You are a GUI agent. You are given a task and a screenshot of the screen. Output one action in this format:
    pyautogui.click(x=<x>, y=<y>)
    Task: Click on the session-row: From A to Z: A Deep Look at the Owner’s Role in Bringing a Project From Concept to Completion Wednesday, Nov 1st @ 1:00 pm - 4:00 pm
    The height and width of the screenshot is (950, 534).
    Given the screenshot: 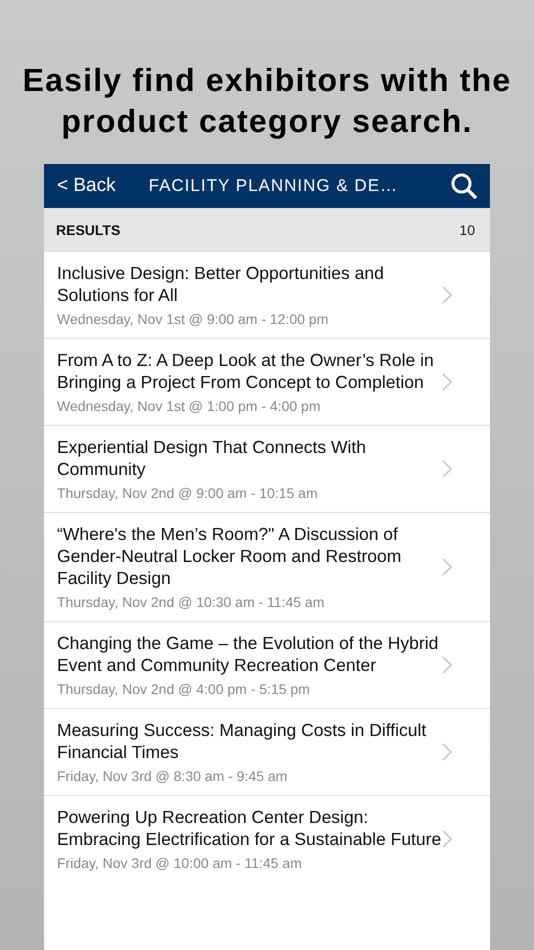 What is the action you would take?
    pyautogui.click(x=267, y=381)
    